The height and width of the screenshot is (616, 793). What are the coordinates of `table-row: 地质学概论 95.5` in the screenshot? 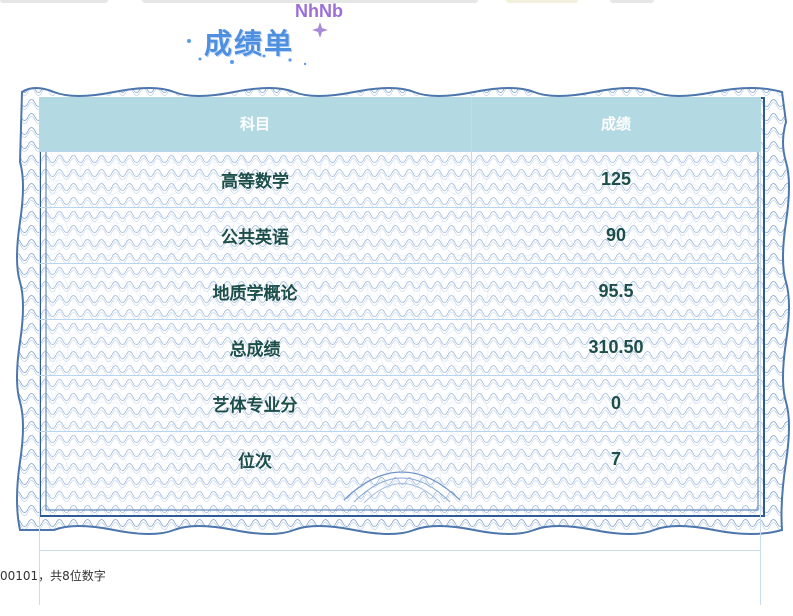 It's located at (400, 290).